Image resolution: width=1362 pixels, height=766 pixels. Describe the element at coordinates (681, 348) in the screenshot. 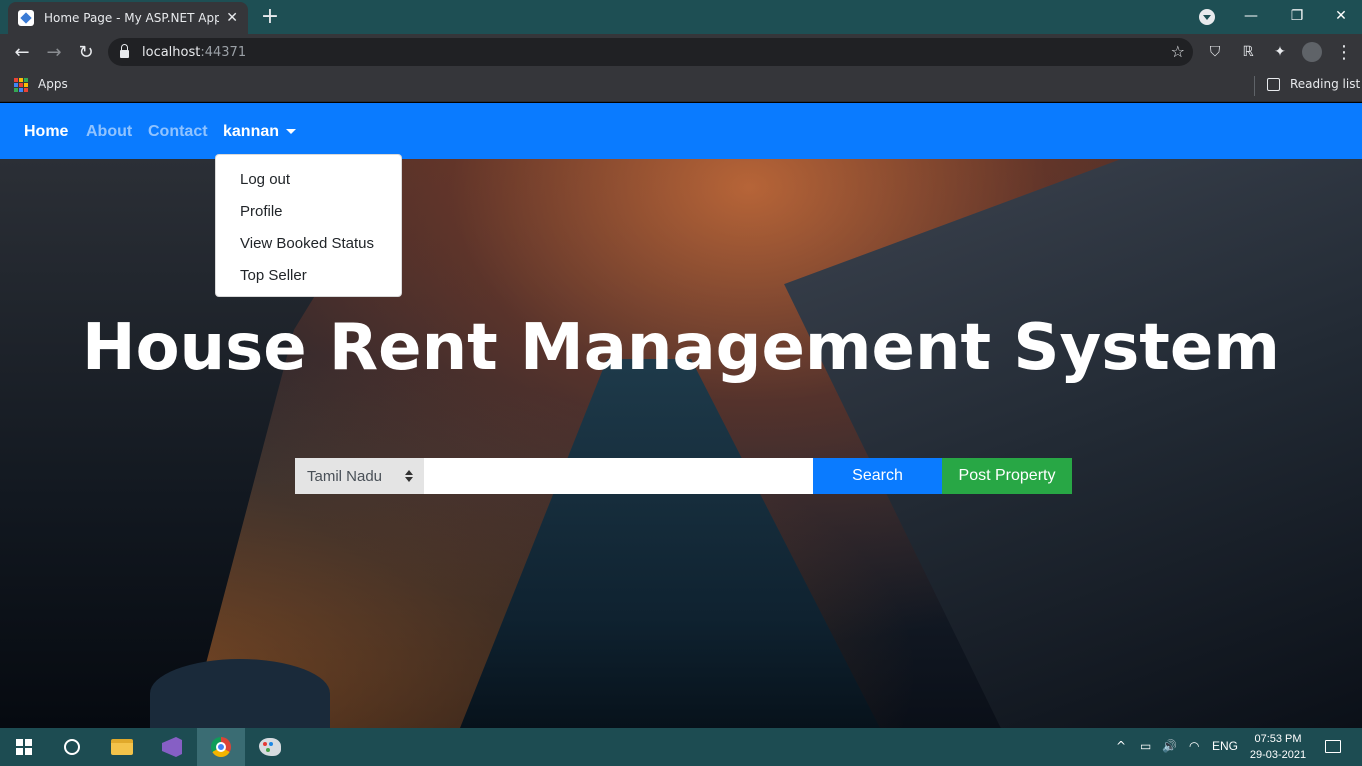

I see `hero-title: House Rent Management System` at that location.